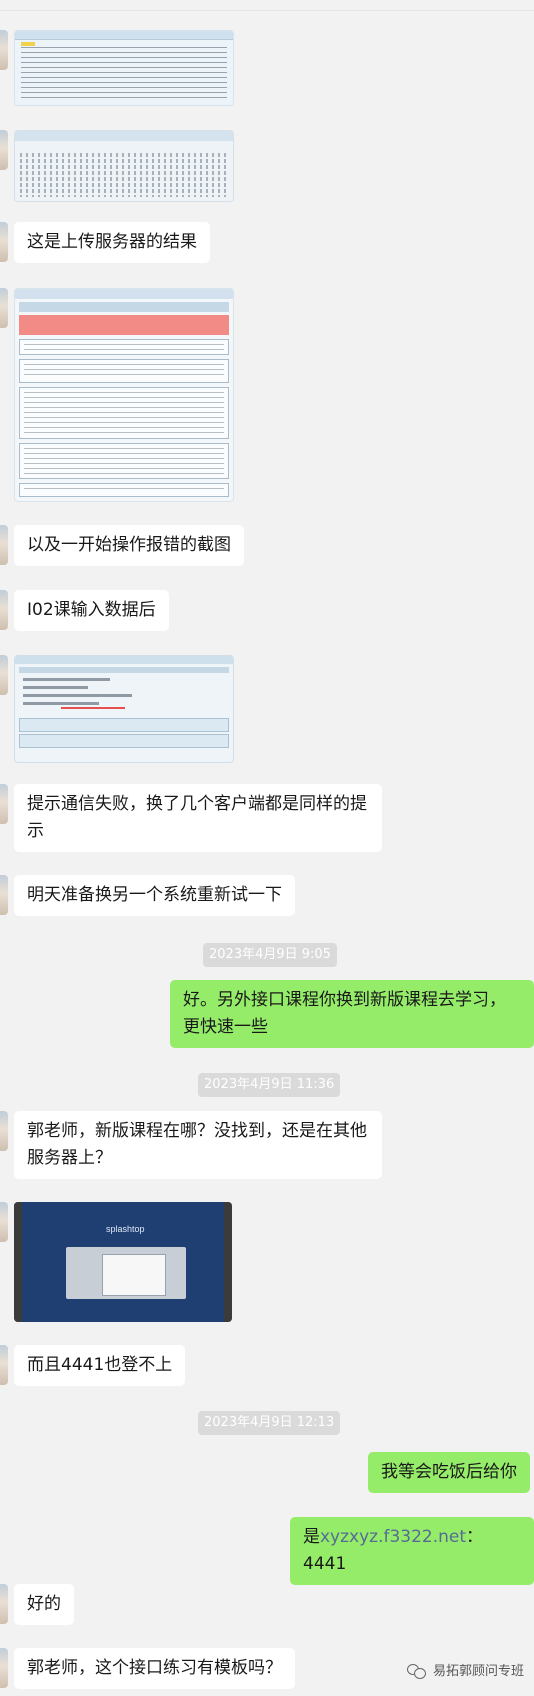  Describe the element at coordinates (267, 10) in the screenshot. I see `top-divider` at that location.